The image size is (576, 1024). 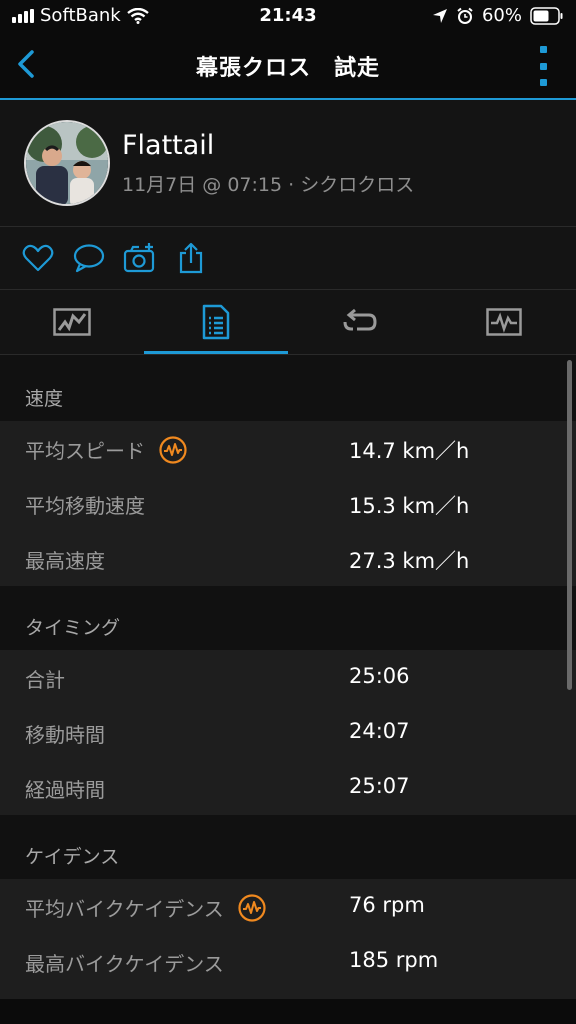 What do you see at coordinates (288, 448) in the screenshot?
I see `stat-row: 平均スピード 14.7 km／h` at bounding box center [288, 448].